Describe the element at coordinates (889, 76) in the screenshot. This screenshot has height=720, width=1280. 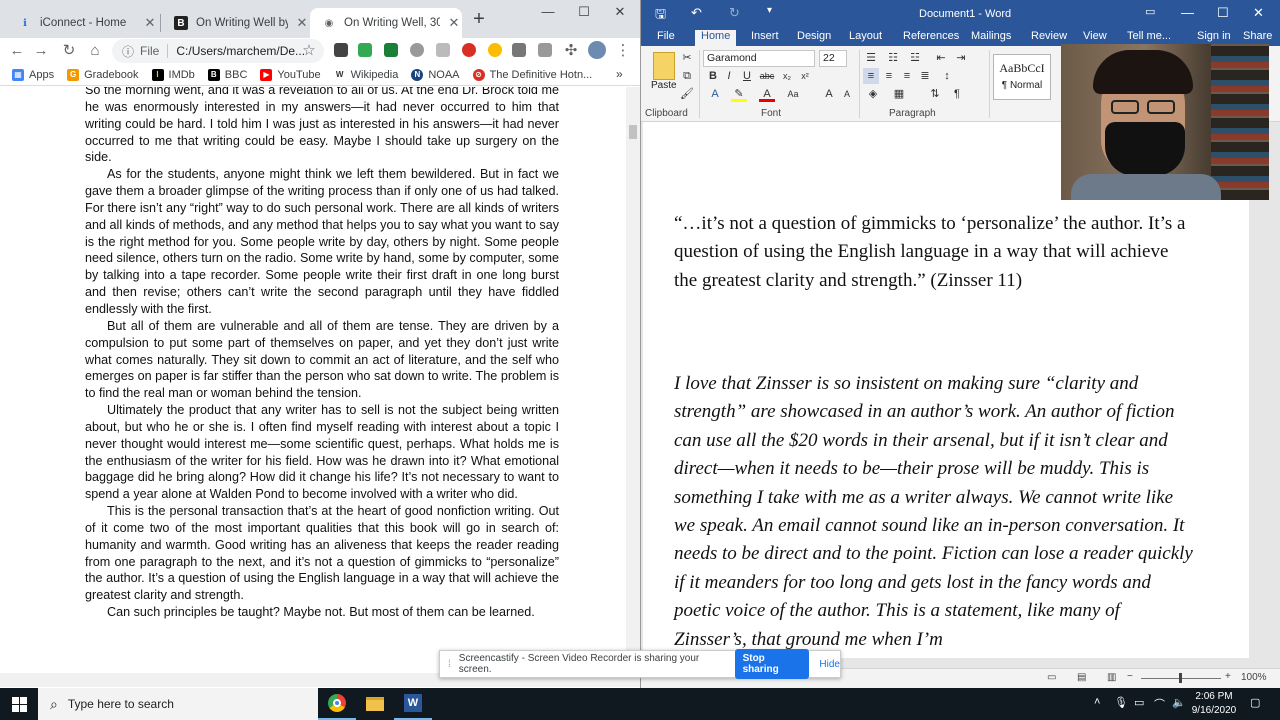
I see `align-center-icon: ≡` at that location.